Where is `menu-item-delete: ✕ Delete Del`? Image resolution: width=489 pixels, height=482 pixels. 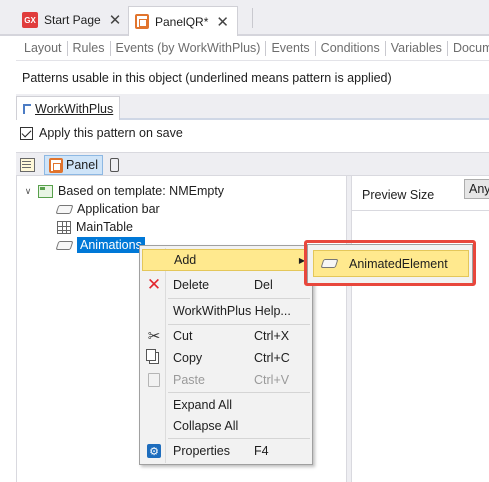 menu-item-delete: ✕ Delete Del is located at coordinates (226, 285).